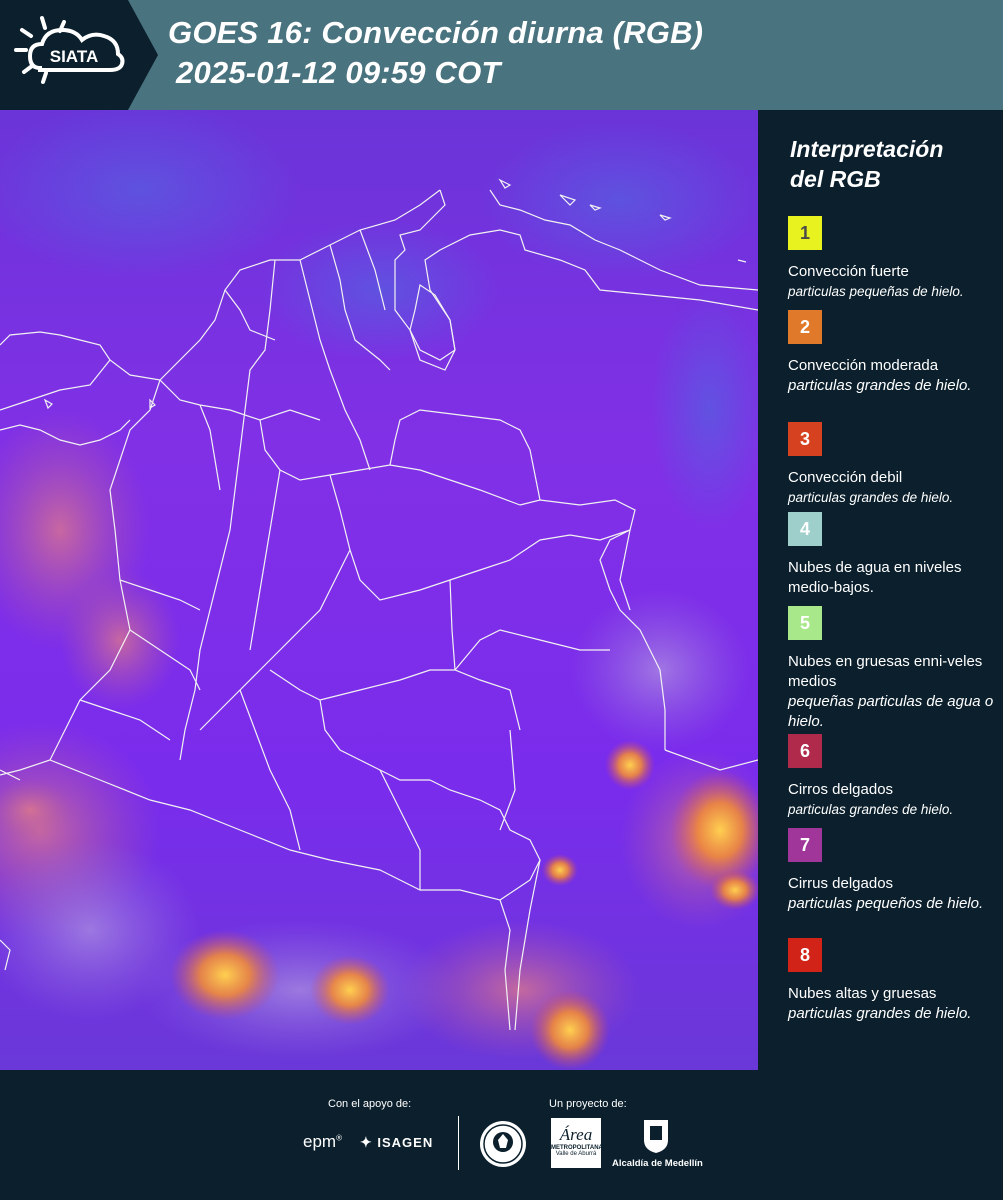 The height and width of the screenshot is (1200, 1003). What do you see at coordinates (875, 577) in the screenshot?
I see `legend-item-name: Nubes de agua en niveles medio-bajos.` at bounding box center [875, 577].